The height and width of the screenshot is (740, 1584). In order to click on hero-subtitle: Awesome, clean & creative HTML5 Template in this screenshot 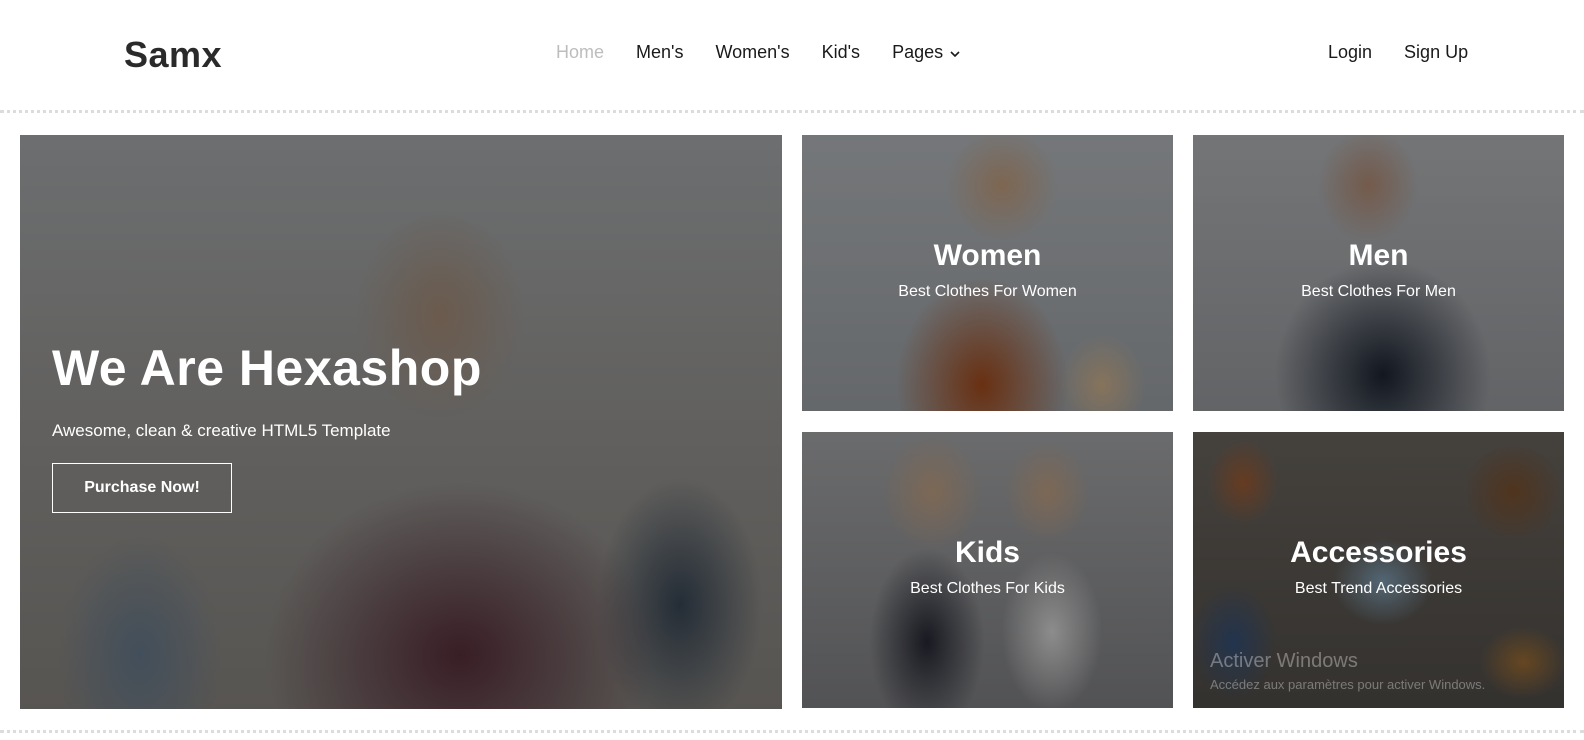, I will do `click(221, 430)`.